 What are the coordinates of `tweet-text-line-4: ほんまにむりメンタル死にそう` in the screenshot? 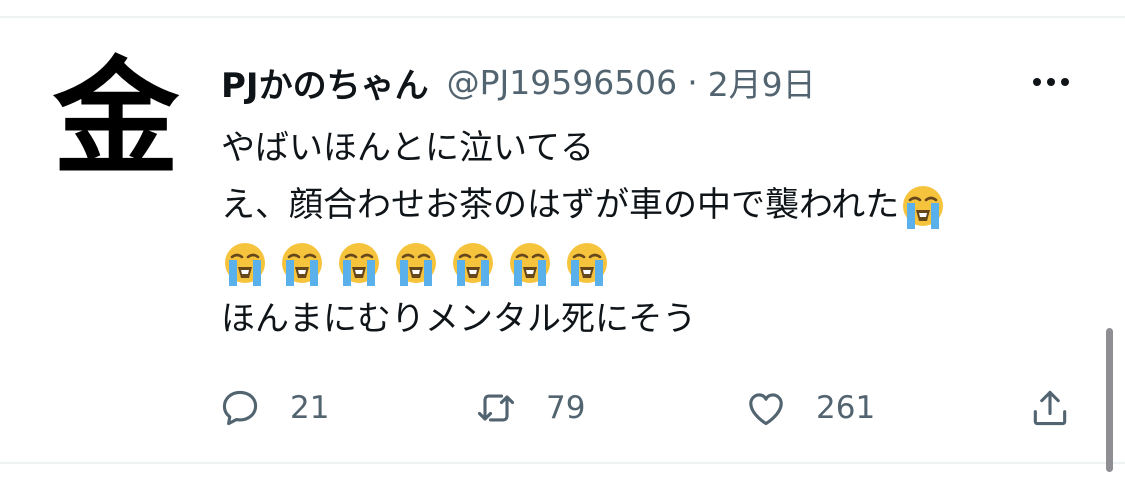 It's located at (459, 319).